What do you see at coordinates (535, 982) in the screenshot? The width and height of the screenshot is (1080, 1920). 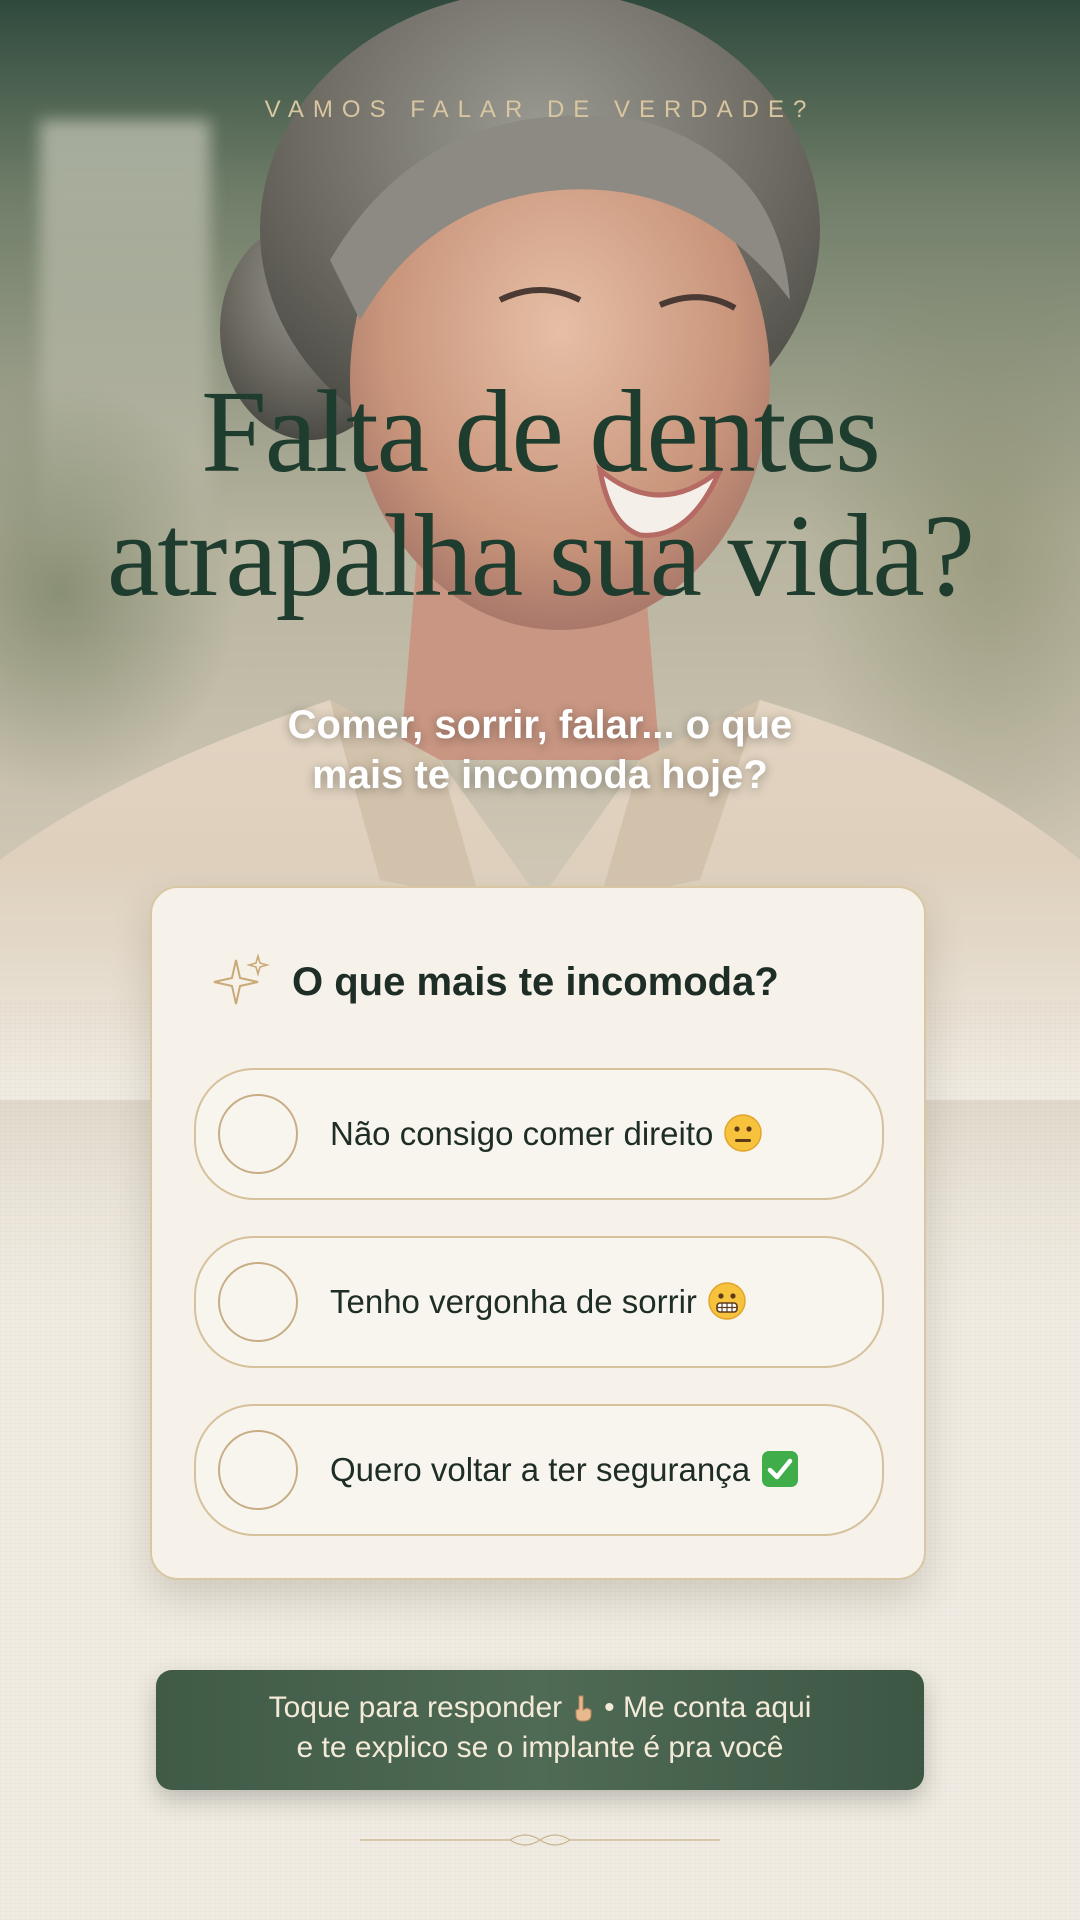 I see `poll-question: O que mais te incomoda?` at bounding box center [535, 982].